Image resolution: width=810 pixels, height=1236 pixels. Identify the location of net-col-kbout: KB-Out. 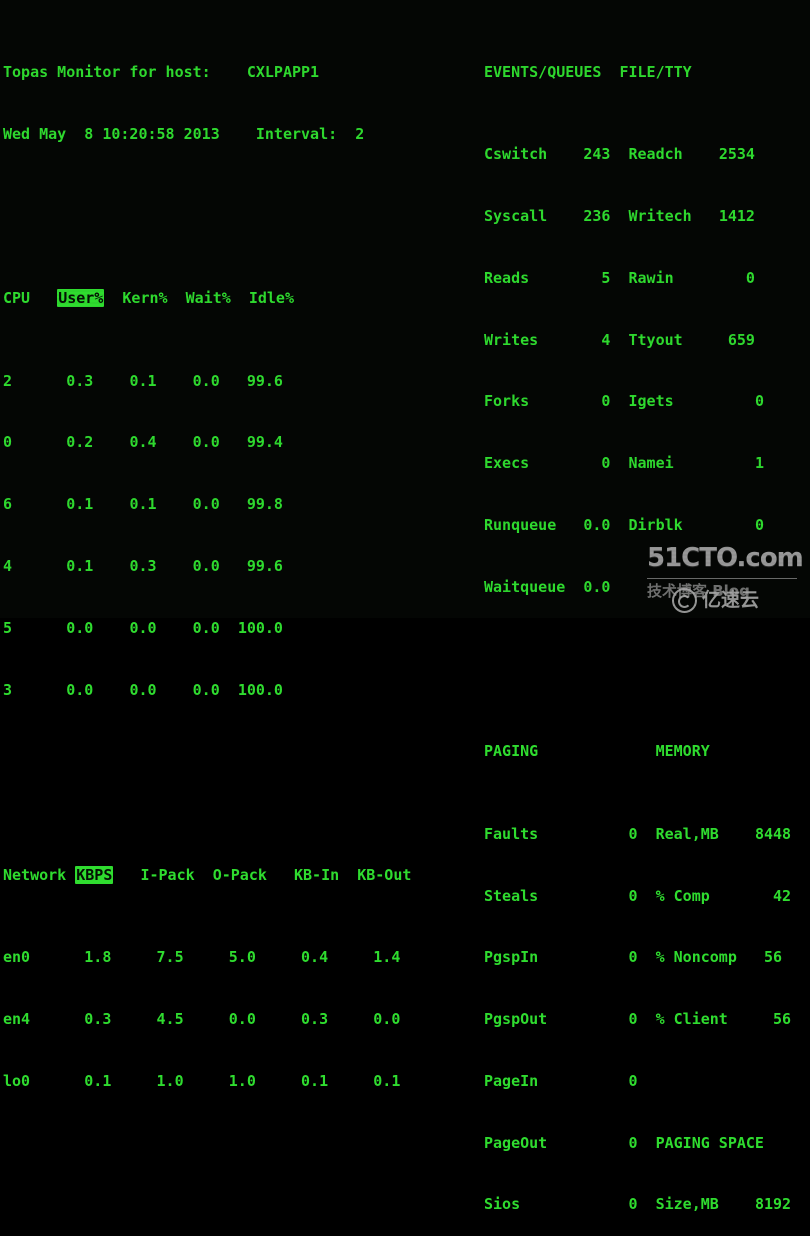
(384, 875).